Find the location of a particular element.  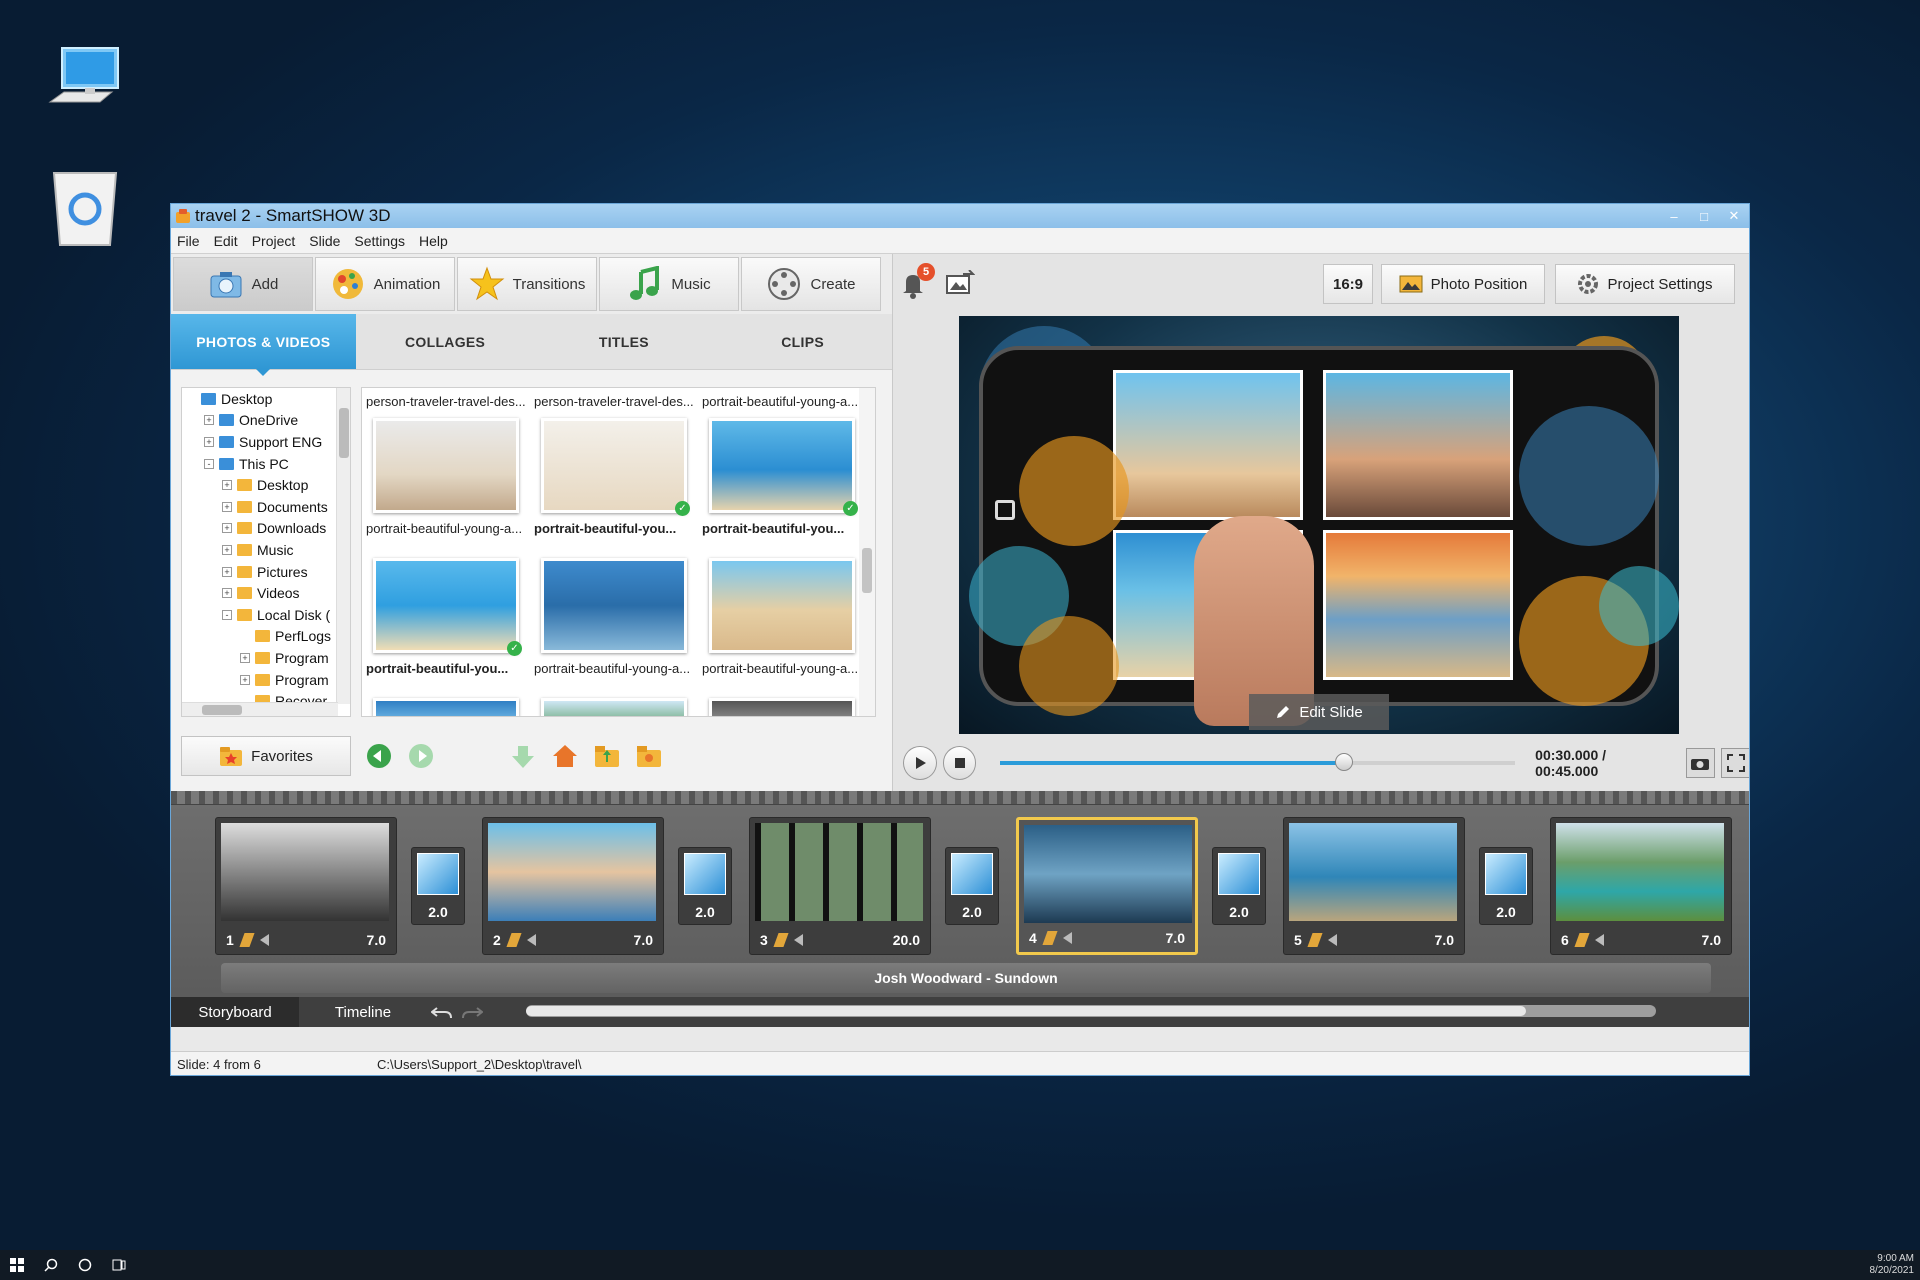

forward-arrow-icon is located at coordinates (421, 756).